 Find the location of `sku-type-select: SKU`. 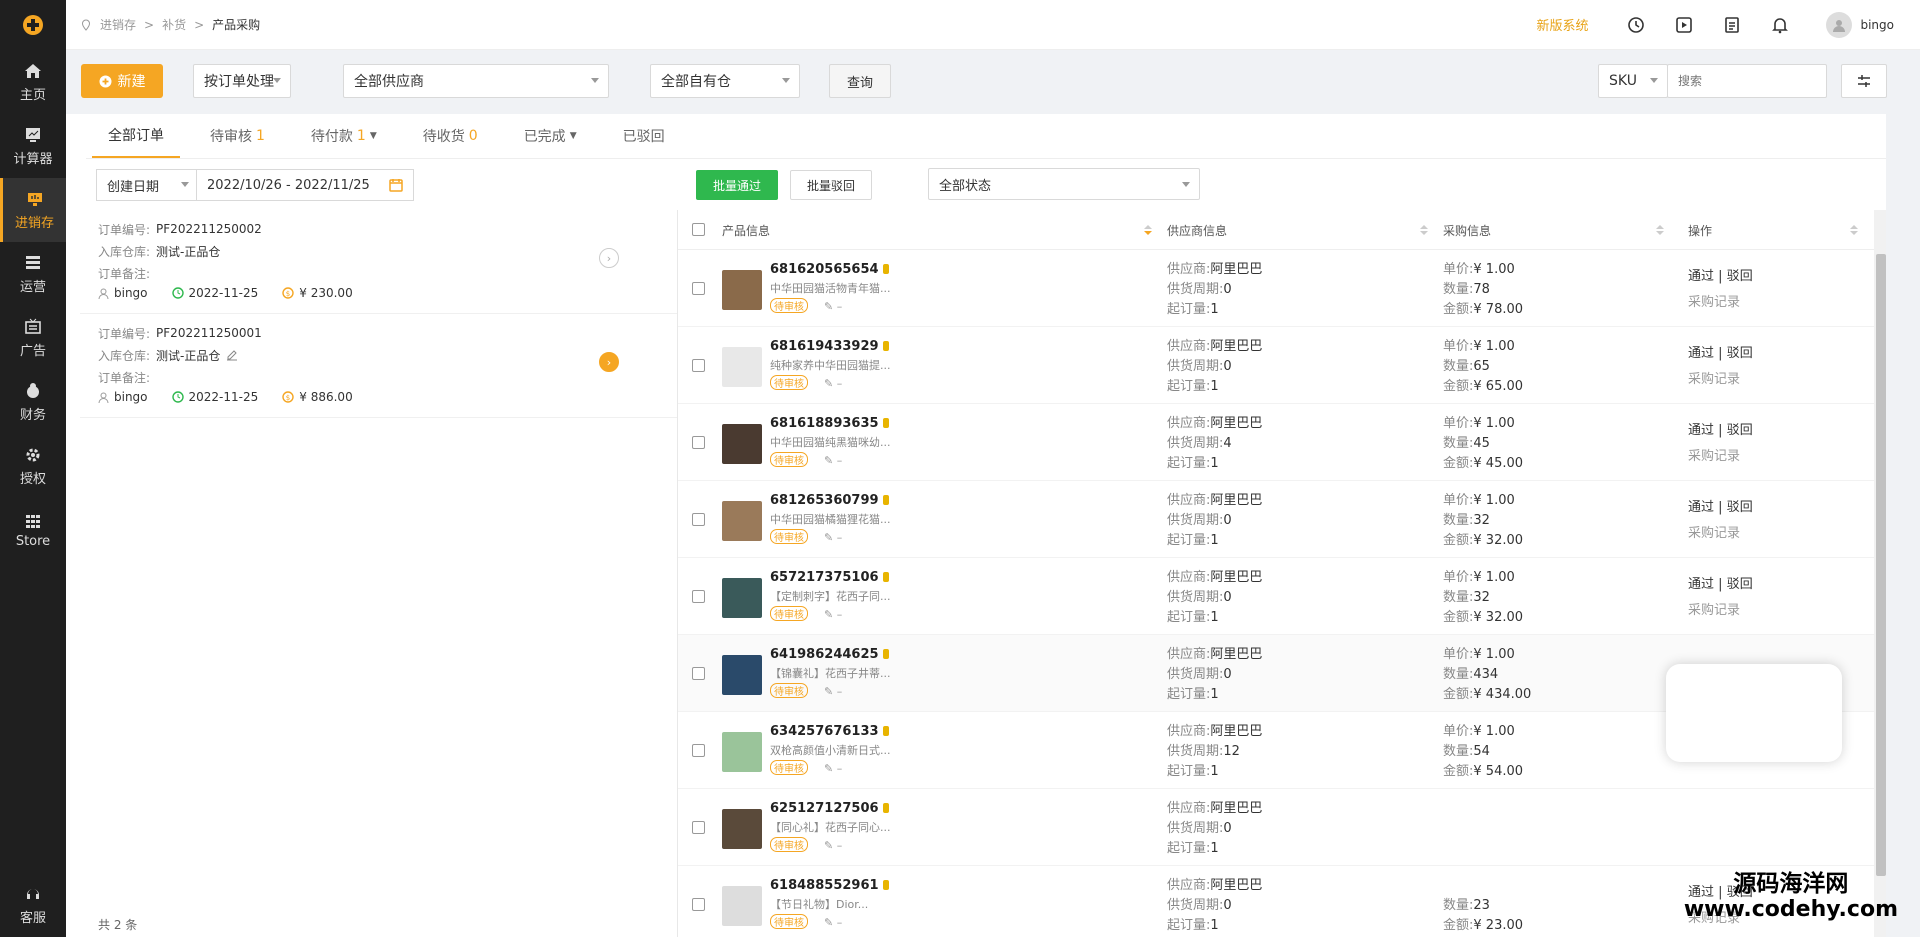

sku-type-select: SKU is located at coordinates (1633, 81).